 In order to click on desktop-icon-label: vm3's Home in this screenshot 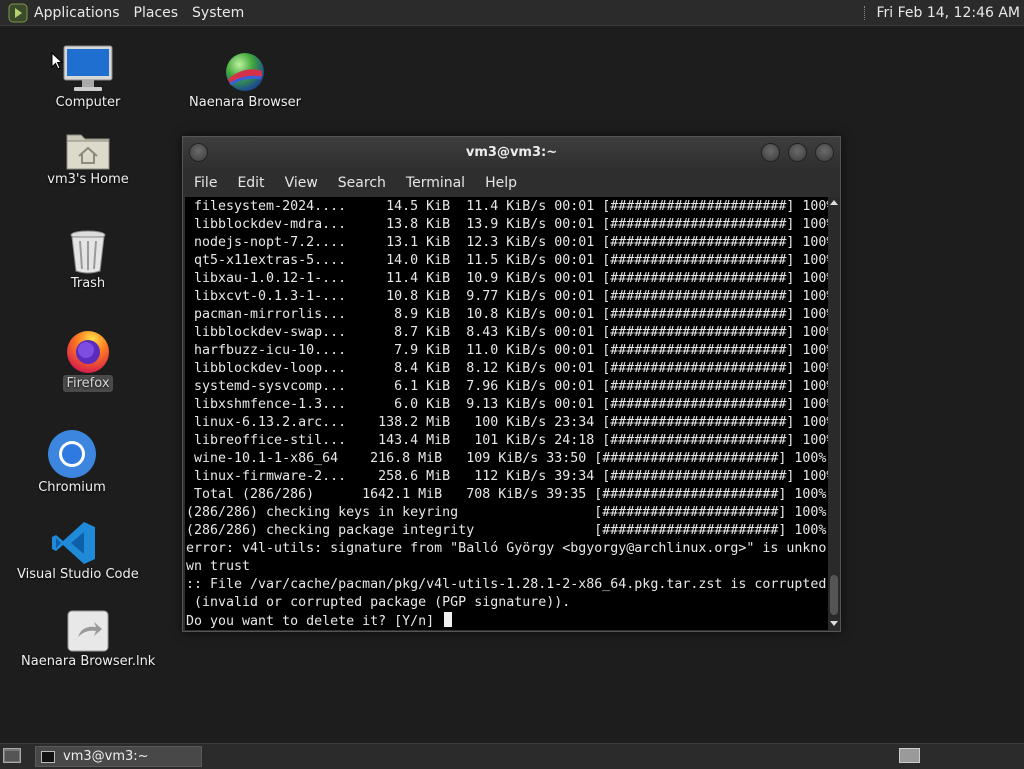, I will do `click(88, 179)`.